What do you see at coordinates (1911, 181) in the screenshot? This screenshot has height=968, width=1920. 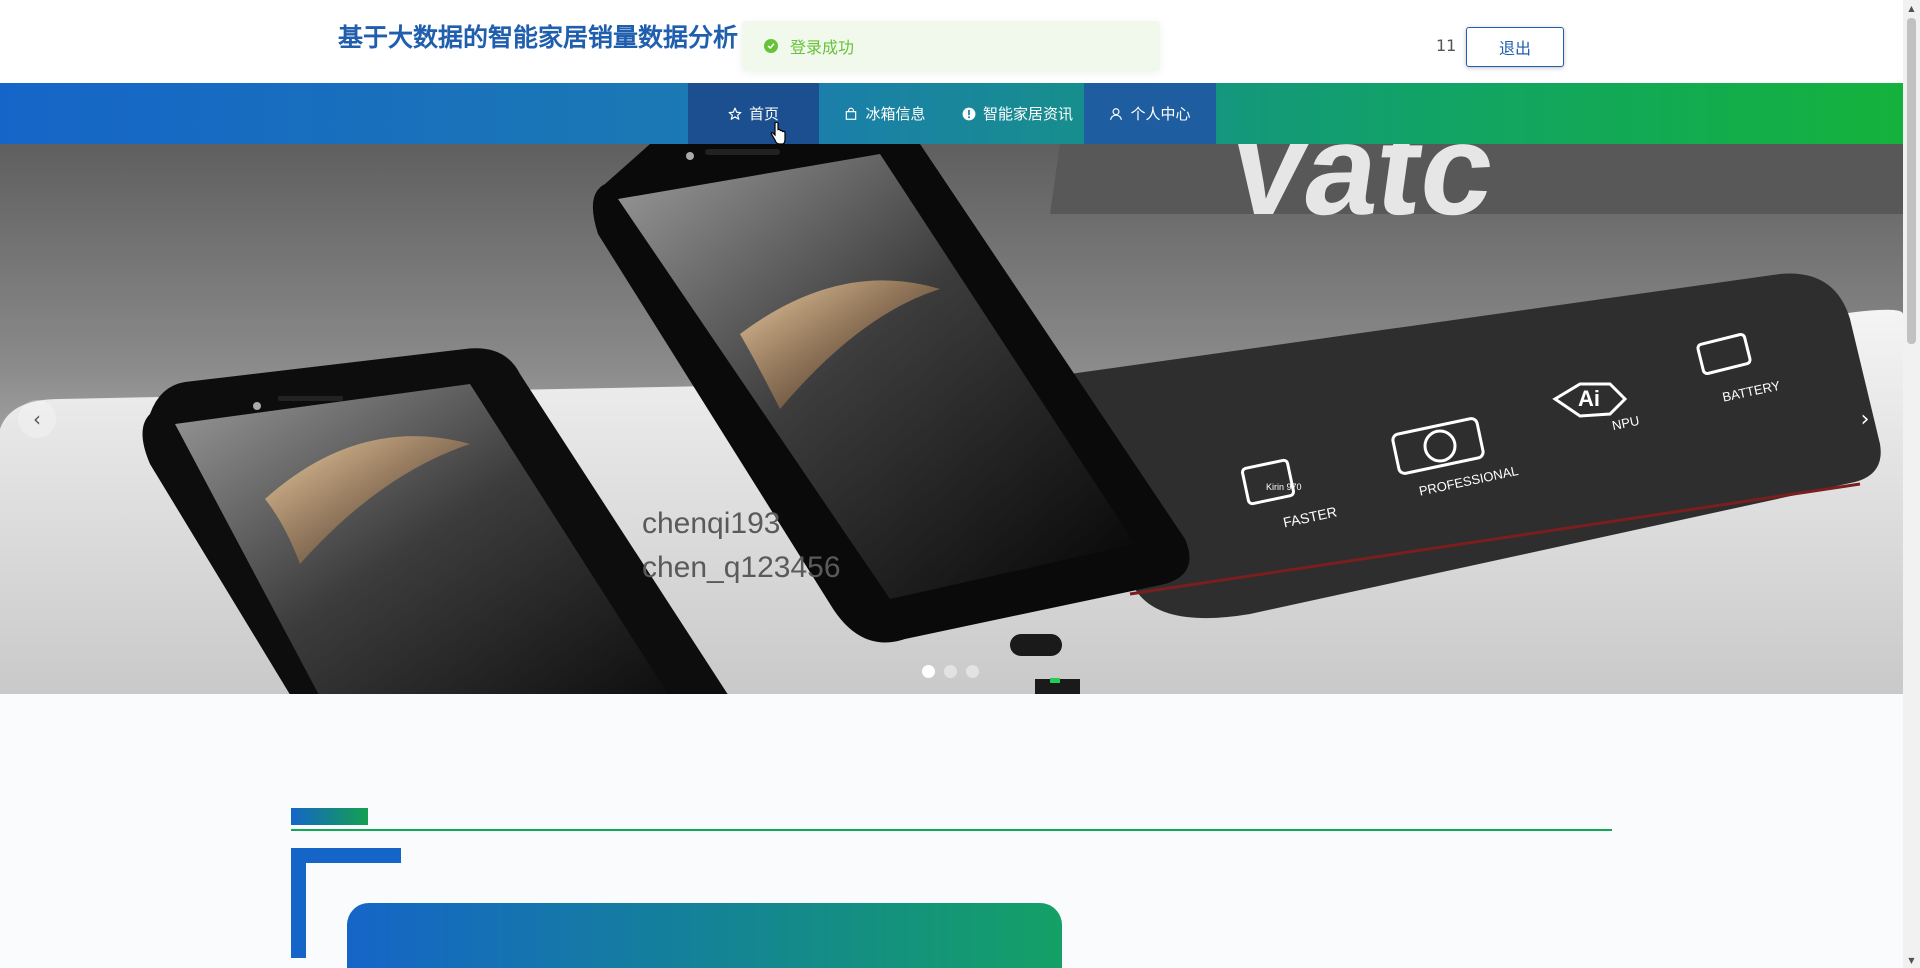 I see `scrollbar-thumb` at bounding box center [1911, 181].